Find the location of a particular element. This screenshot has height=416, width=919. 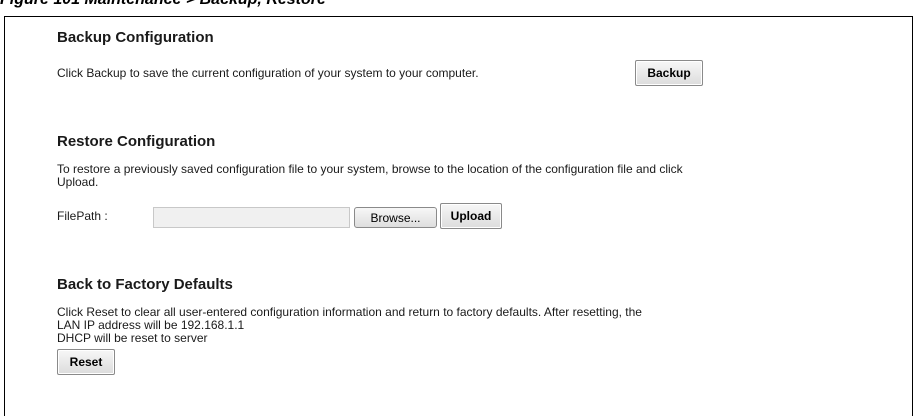

upload-button: Upload is located at coordinates (471, 216).